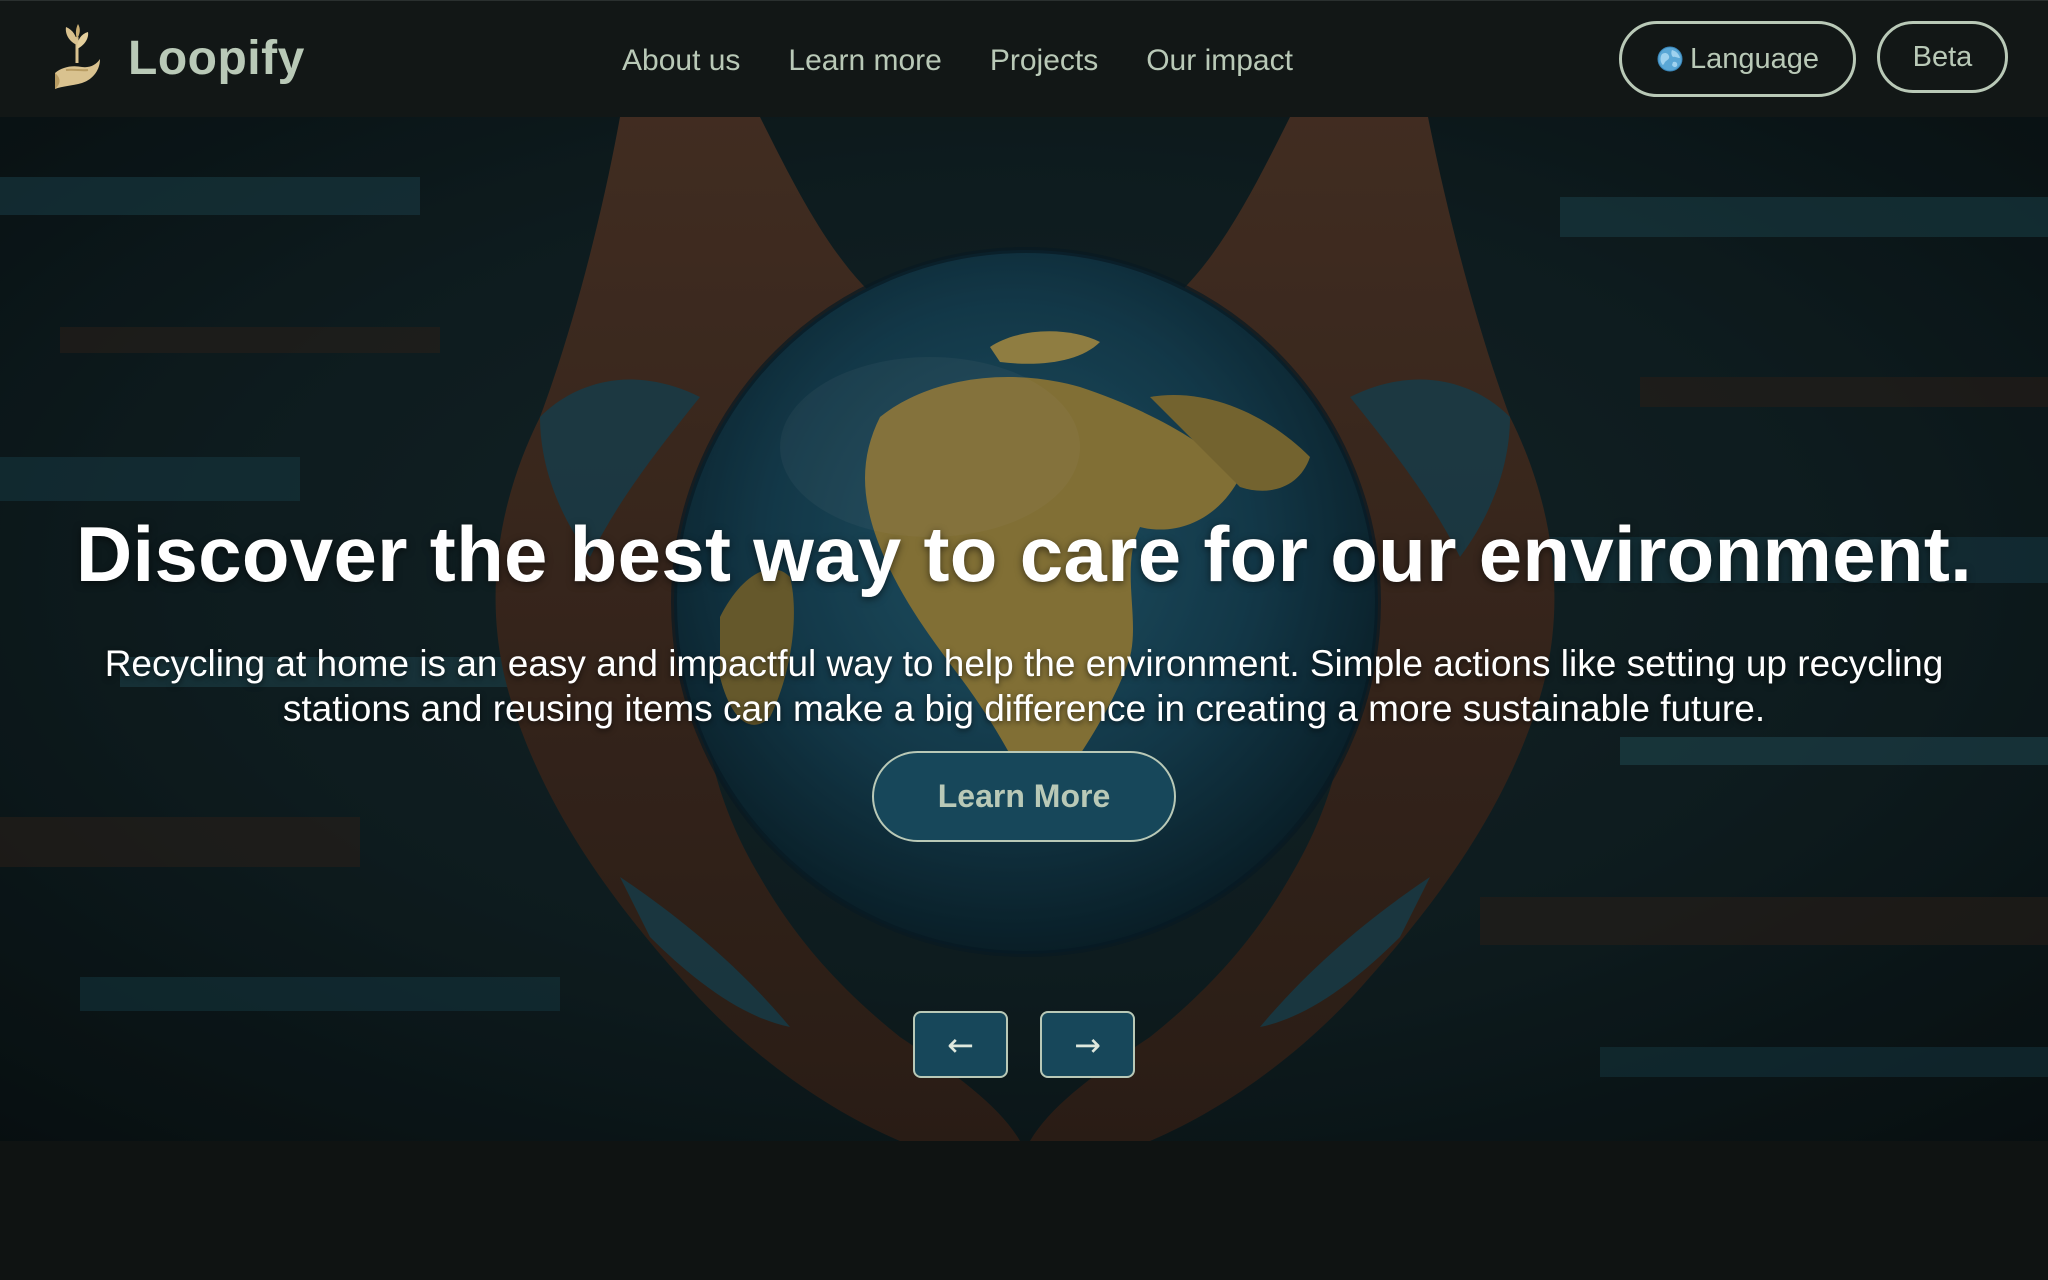  I want to click on beta-button: Beta, so click(1942, 57).